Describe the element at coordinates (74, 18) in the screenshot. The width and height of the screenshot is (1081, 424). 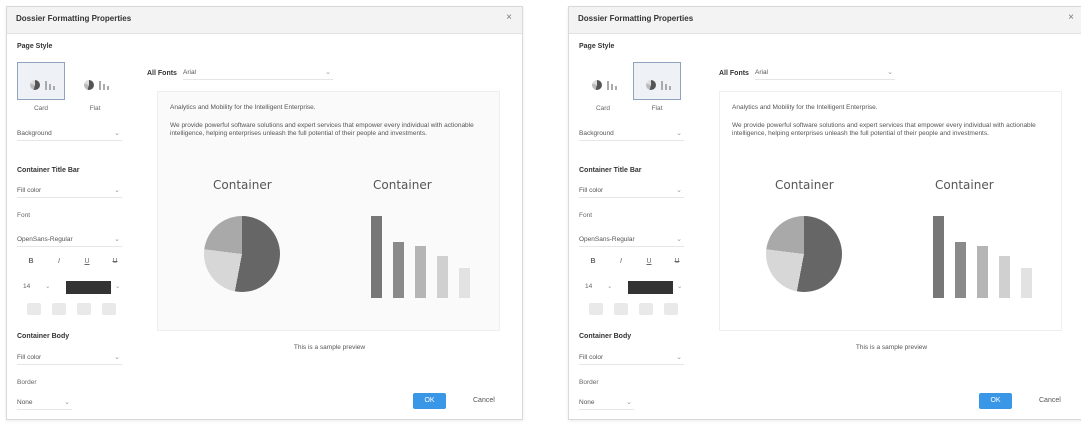
I see `dialog-title: Dossier Formatting Properties` at that location.